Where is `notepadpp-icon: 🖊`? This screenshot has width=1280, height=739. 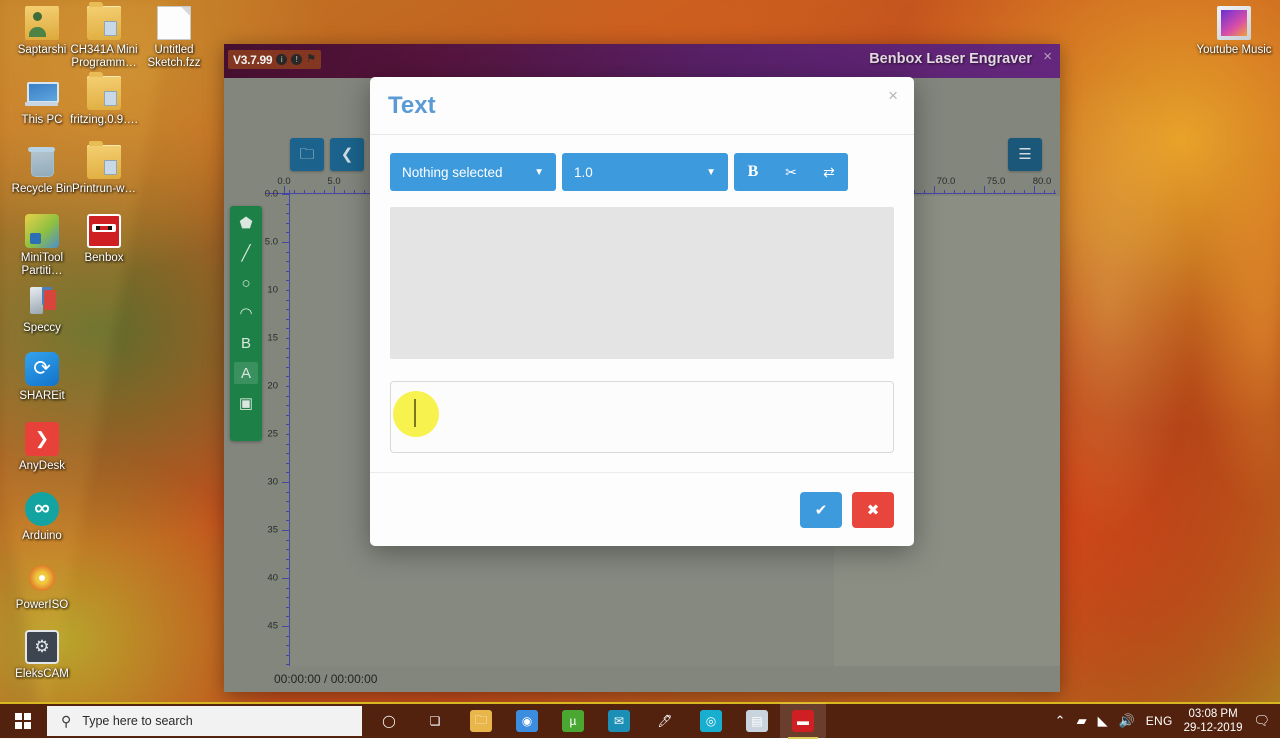 notepadpp-icon: 🖊 is located at coordinates (665, 721).